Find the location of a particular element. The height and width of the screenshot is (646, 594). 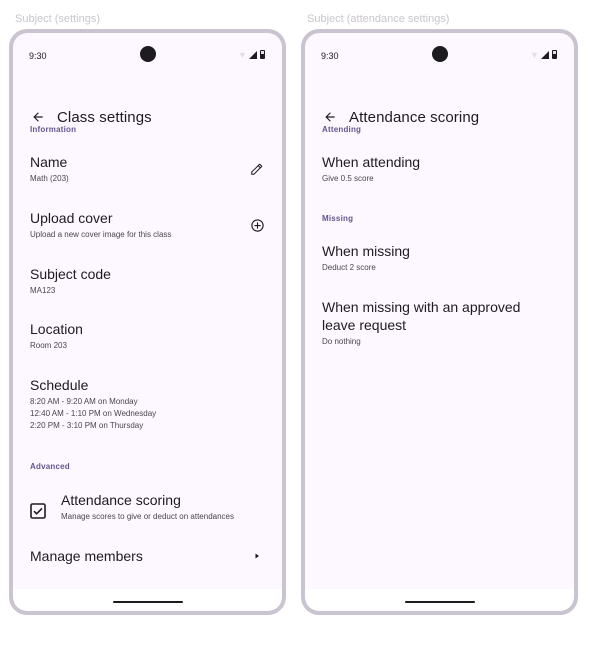

chevron-right-icon is located at coordinates (257, 556).